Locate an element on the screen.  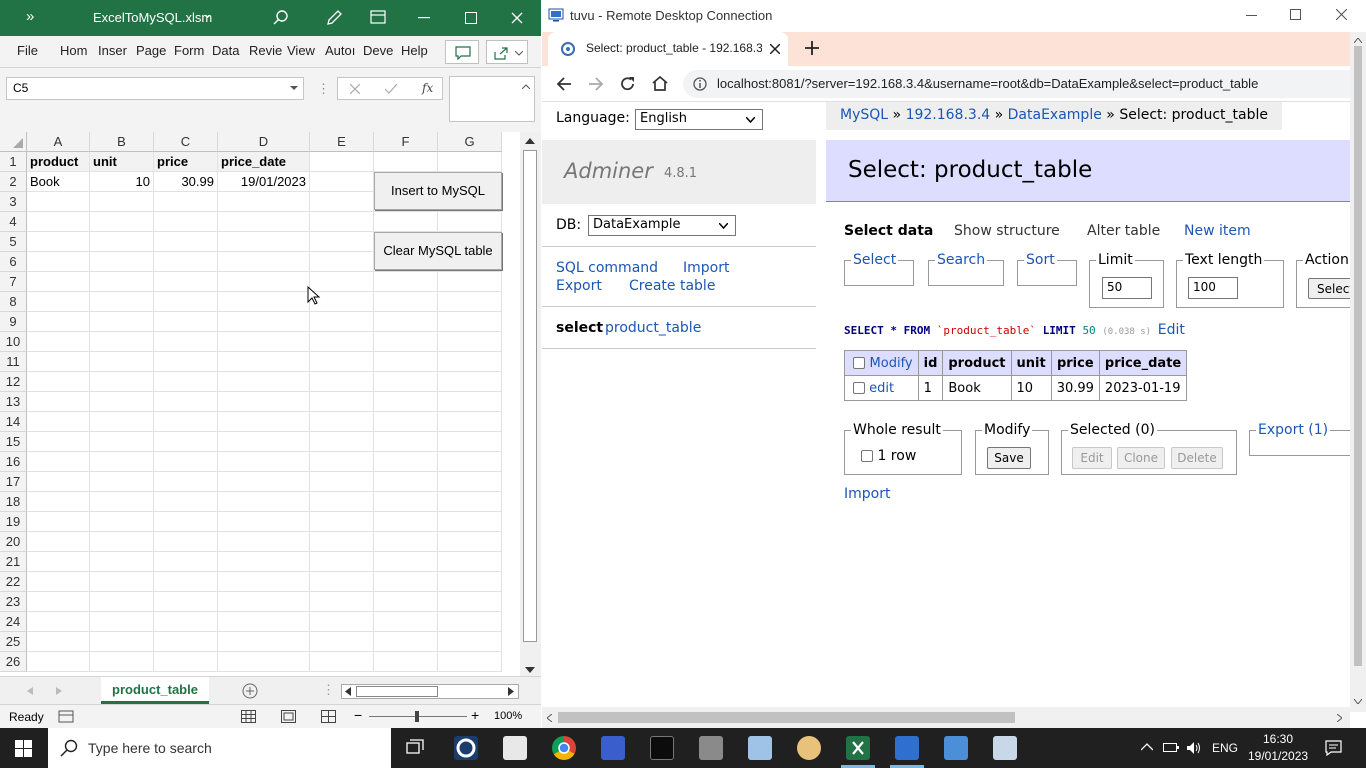
row-header: 16 is located at coordinates (13, 462).